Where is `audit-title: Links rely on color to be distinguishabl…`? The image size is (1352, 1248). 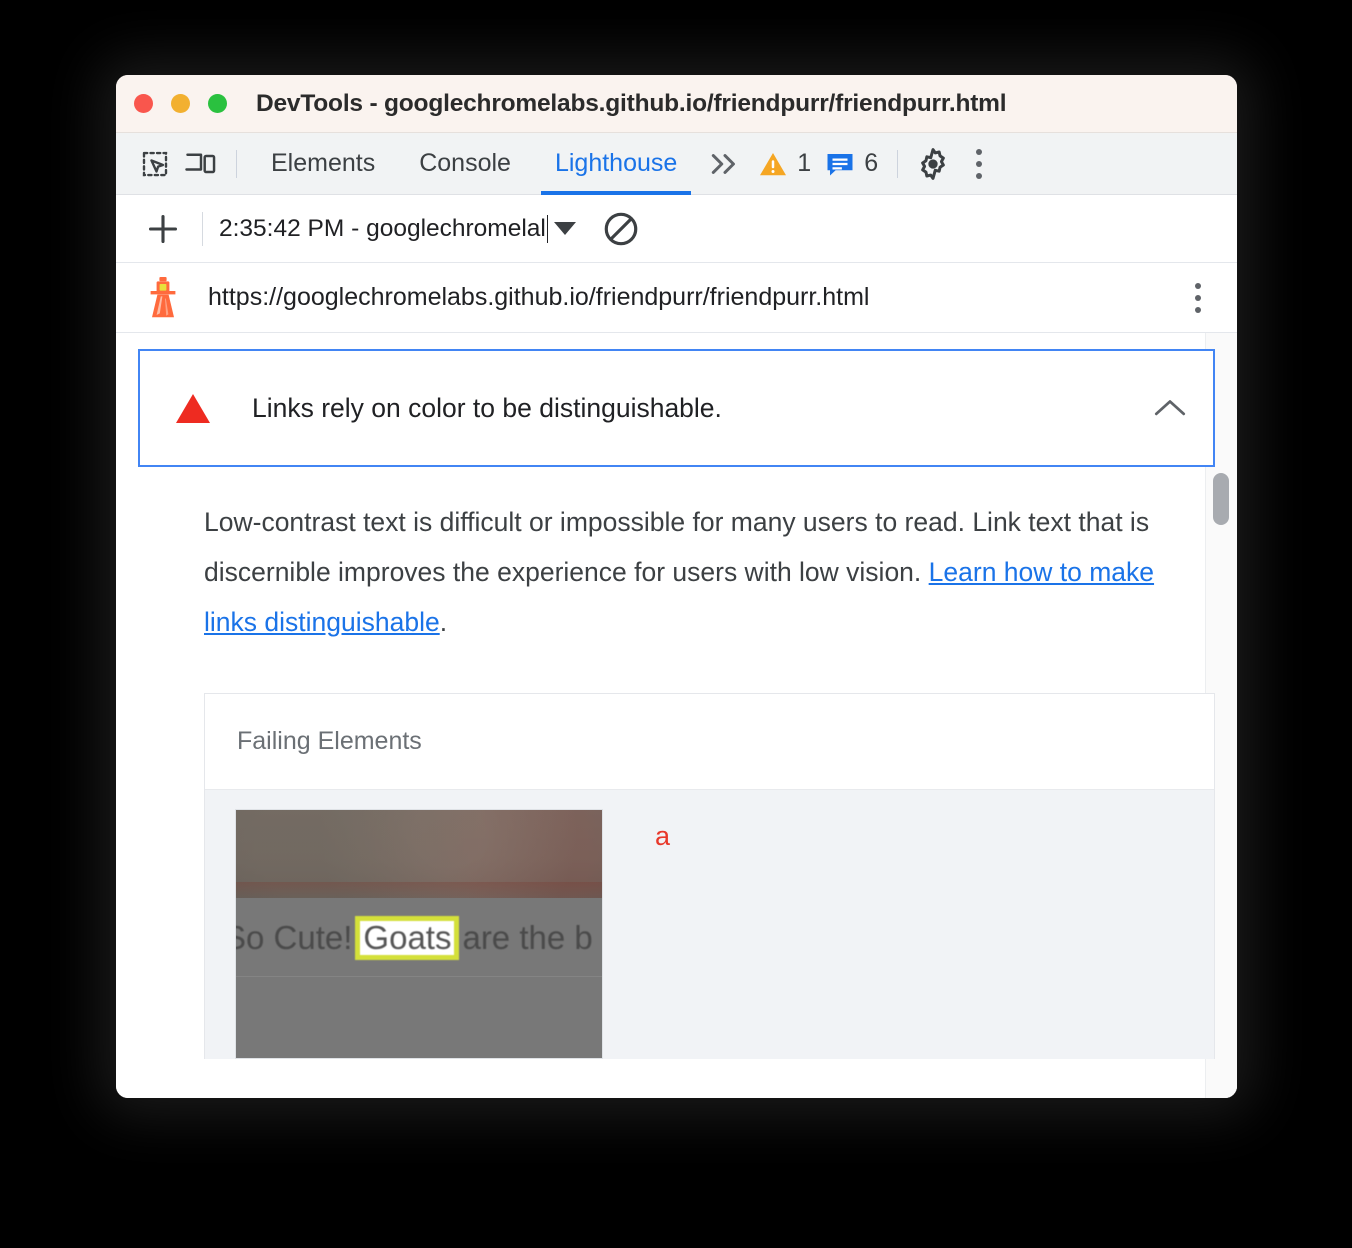
audit-title: Links rely on color to be distinguishabl… is located at coordinates (487, 407).